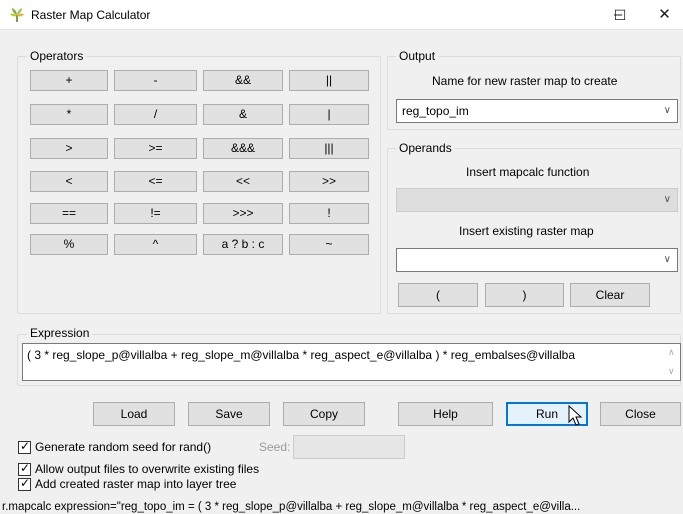 The width and height of the screenshot is (683, 514). What do you see at coordinates (329, 80) in the screenshot?
I see `operator-button: ||` at bounding box center [329, 80].